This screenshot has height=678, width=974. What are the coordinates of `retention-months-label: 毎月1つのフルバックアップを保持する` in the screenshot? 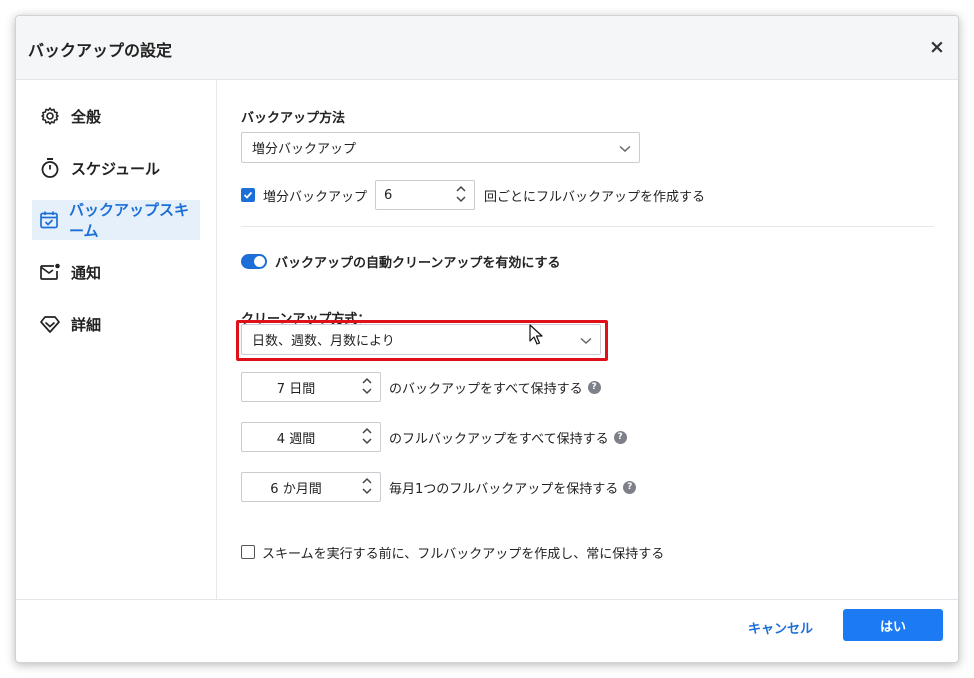 It's located at (504, 489).